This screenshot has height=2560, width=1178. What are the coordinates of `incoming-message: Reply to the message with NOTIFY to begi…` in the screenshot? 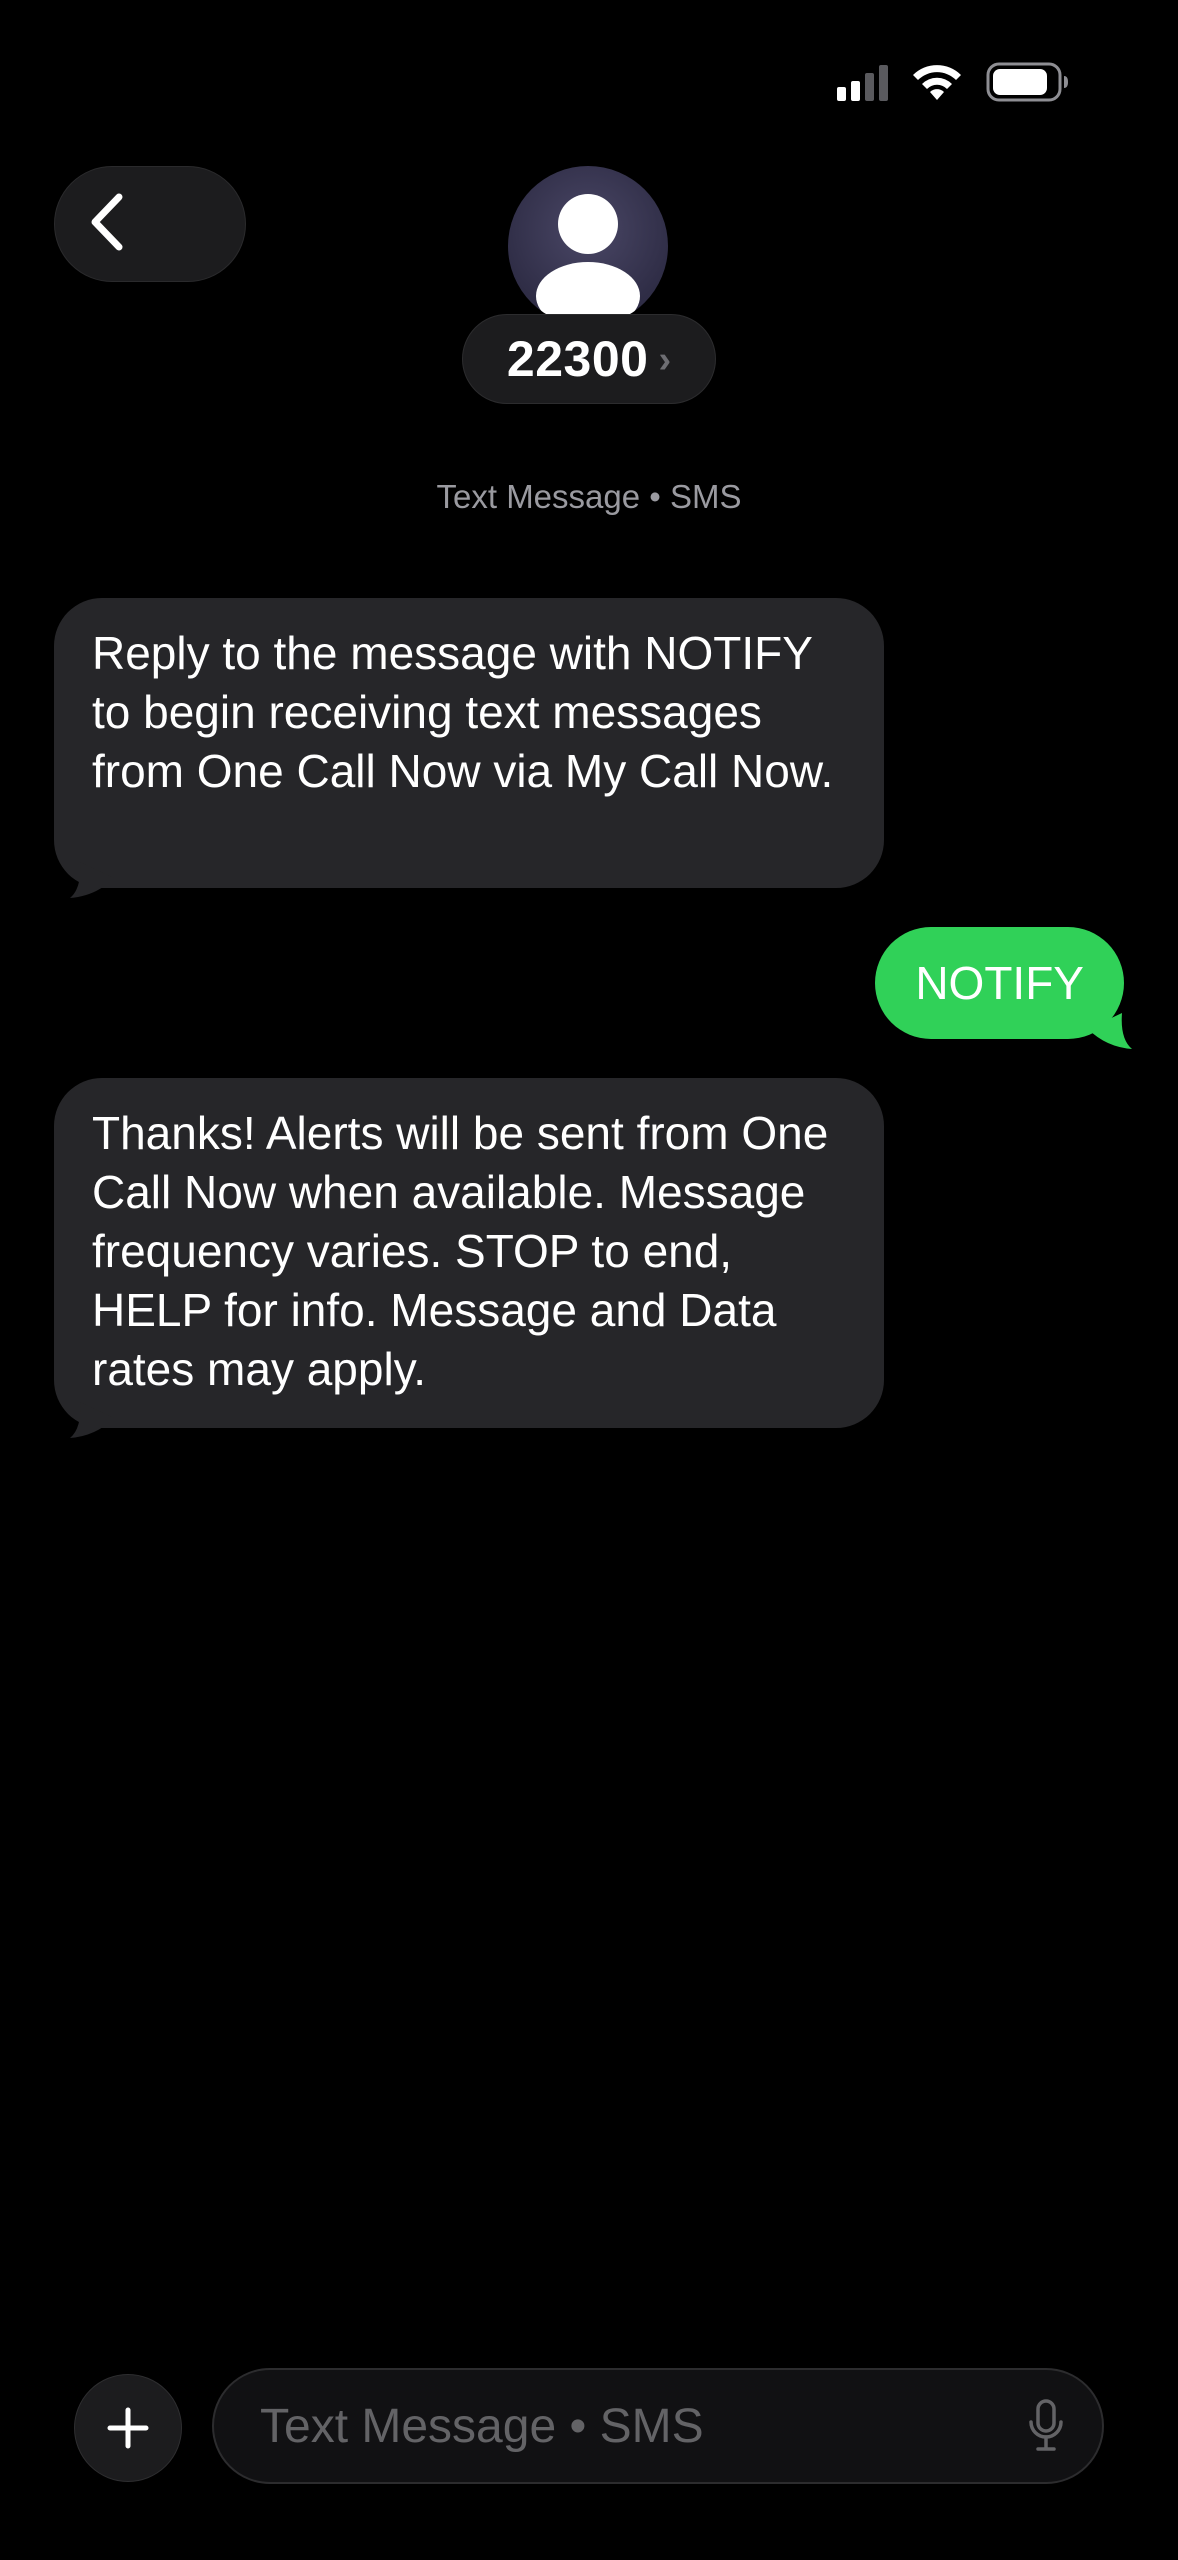 It's located at (469, 748).